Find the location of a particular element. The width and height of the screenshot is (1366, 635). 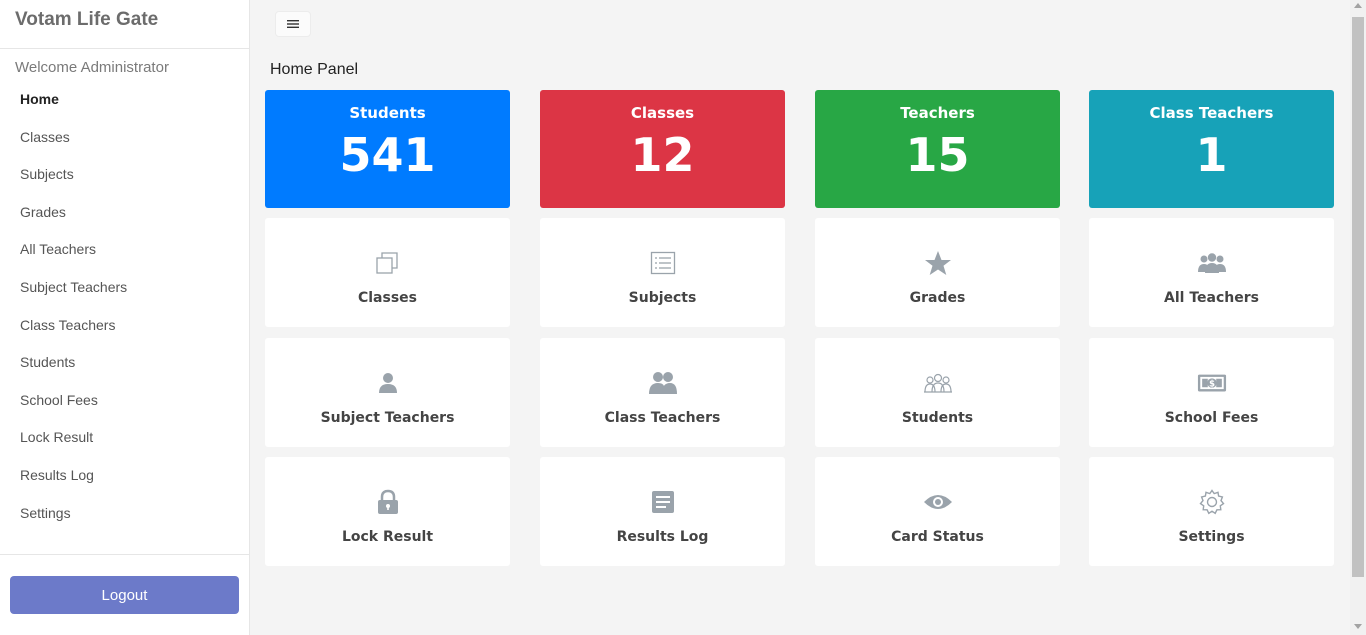

stat-label: Class Teachers is located at coordinates (1211, 113).